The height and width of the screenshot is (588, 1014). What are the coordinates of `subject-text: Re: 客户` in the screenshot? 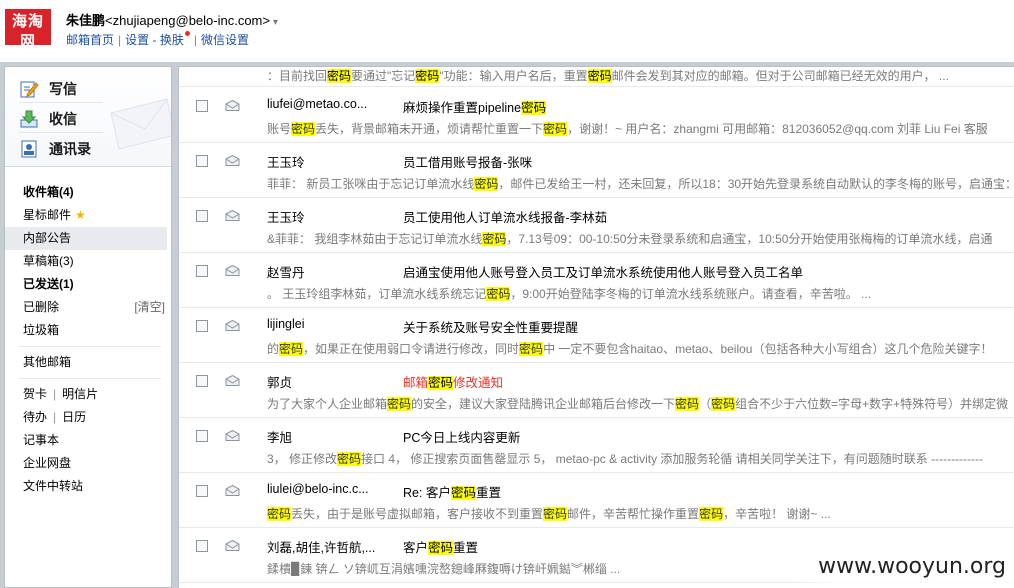 It's located at (427, 493).